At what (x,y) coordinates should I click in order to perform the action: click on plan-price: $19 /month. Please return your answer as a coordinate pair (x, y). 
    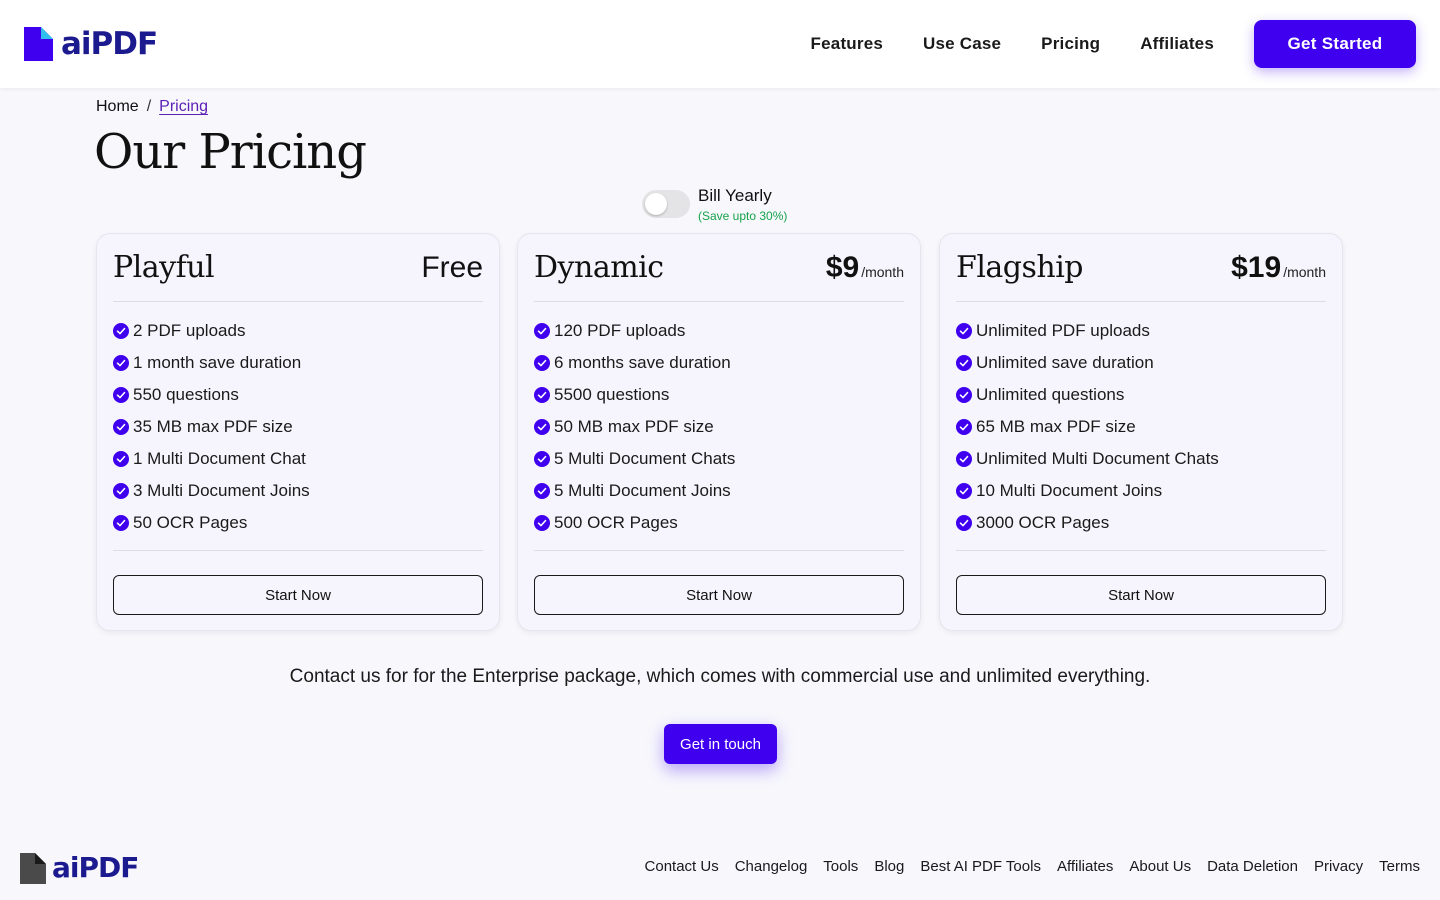
    Looking at the image, I should click on (1278, 268).